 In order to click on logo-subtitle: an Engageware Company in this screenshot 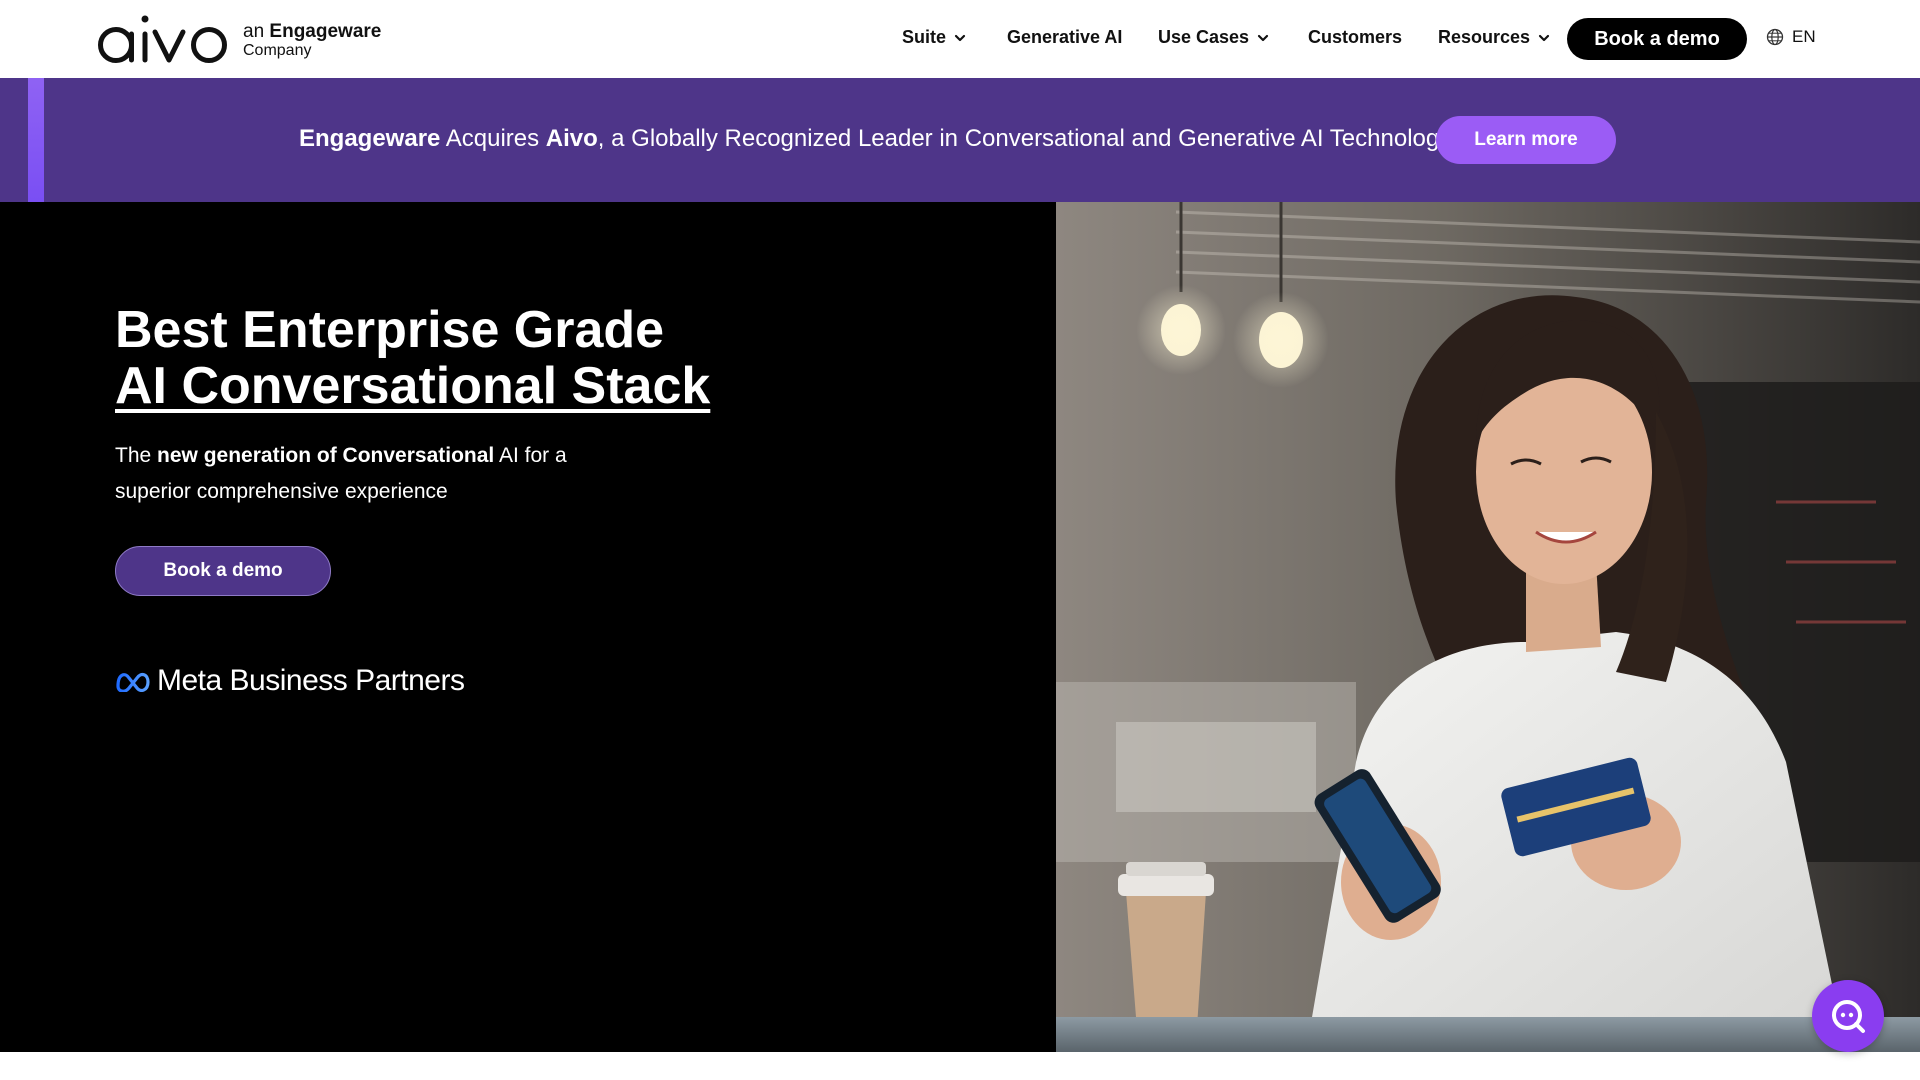, I will do `click(312, 40)`.